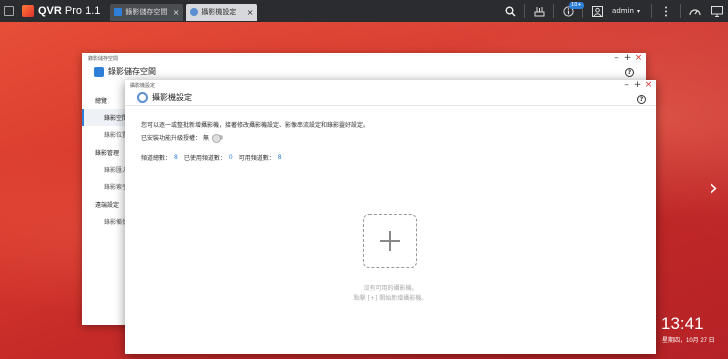  I want to click on plus-icon, so click(390, 241).